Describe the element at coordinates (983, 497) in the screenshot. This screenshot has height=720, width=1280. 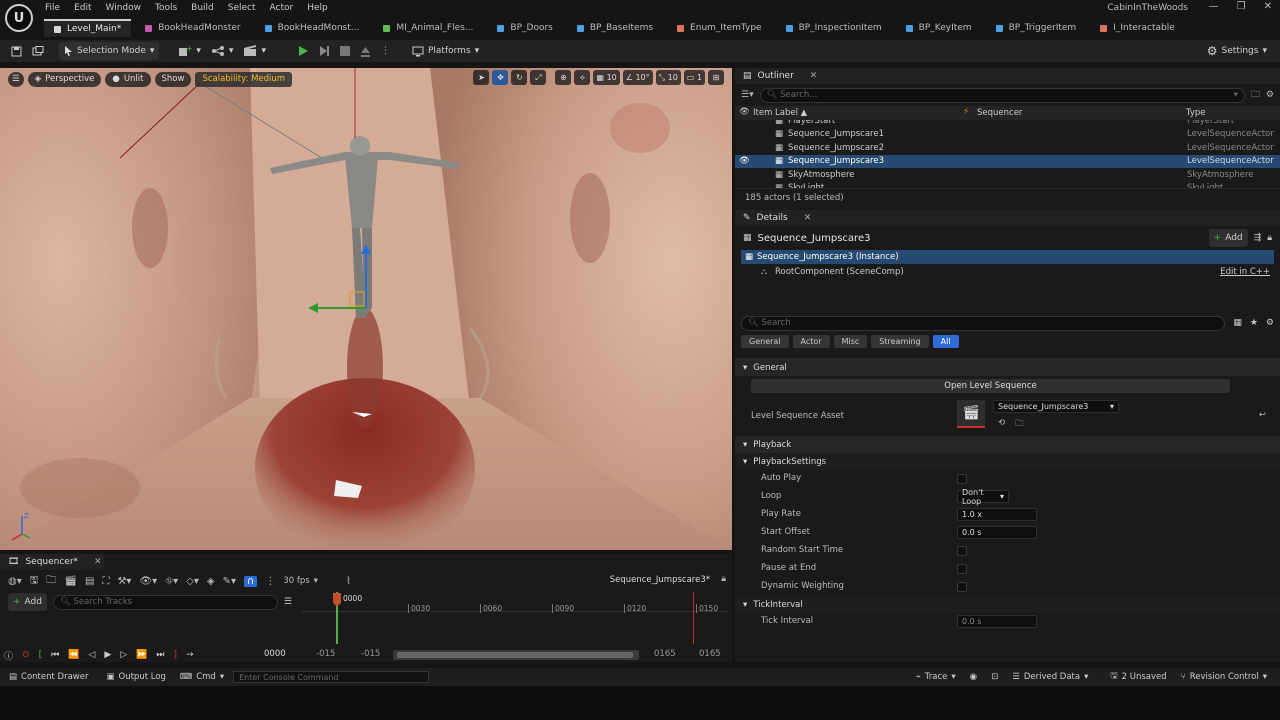
I see `loop-dropdown: Don't Loop ▾` at that location.